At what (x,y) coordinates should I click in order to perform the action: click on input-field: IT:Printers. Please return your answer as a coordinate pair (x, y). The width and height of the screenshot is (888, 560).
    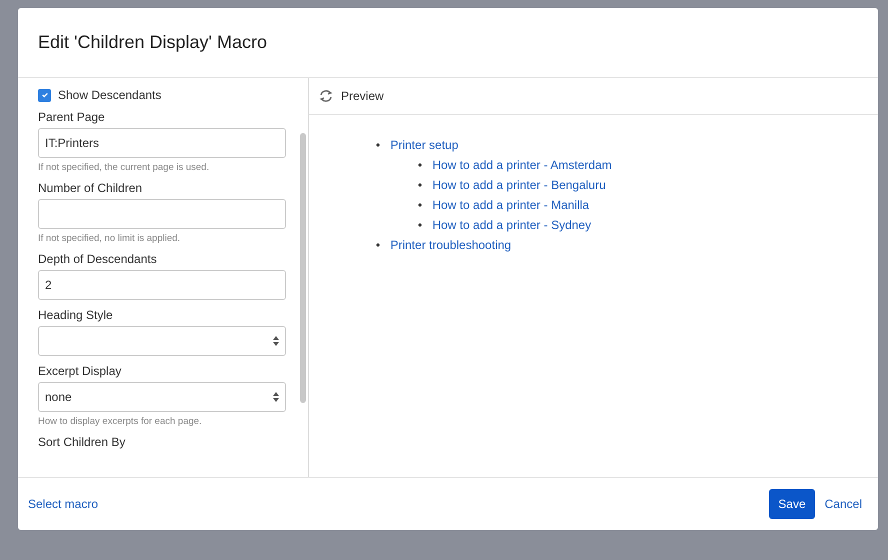
    Looking at the image, I should click on (162, 143).